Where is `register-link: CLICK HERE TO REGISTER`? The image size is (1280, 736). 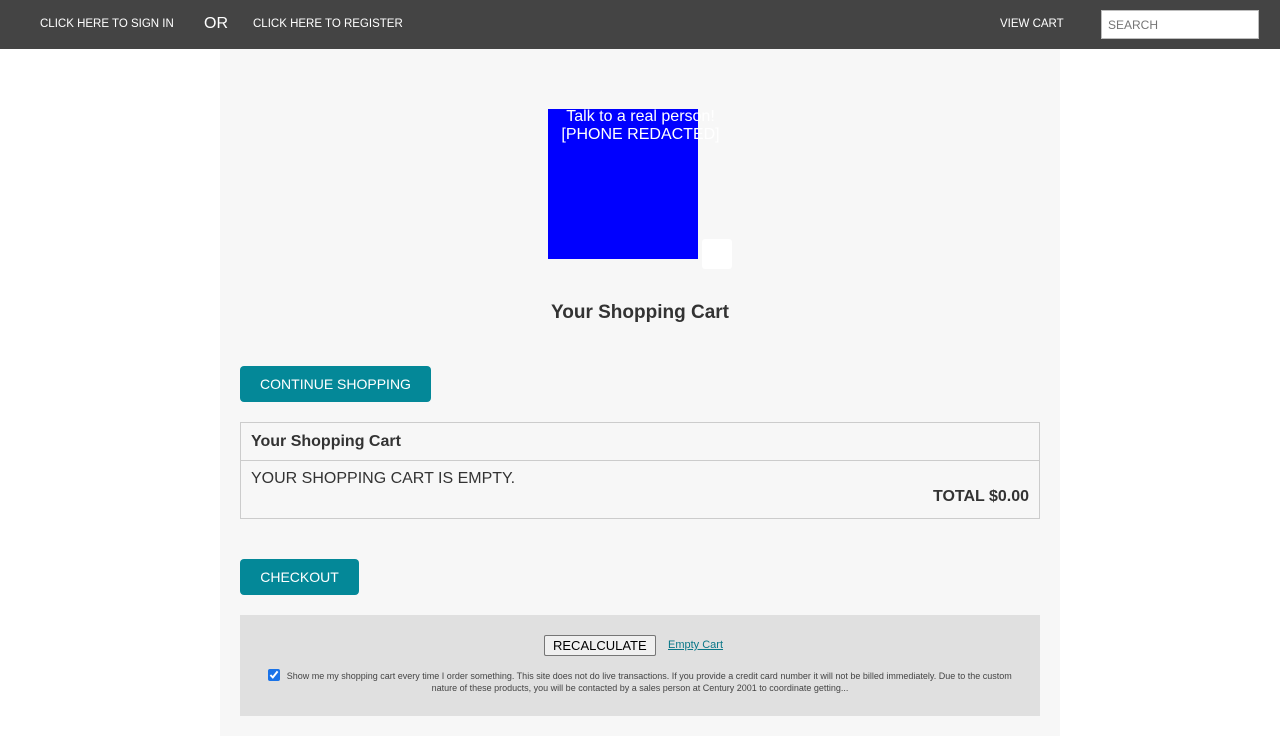 register-link: CLICK HERE TO REGISTER is located at coordinates (328, 24).